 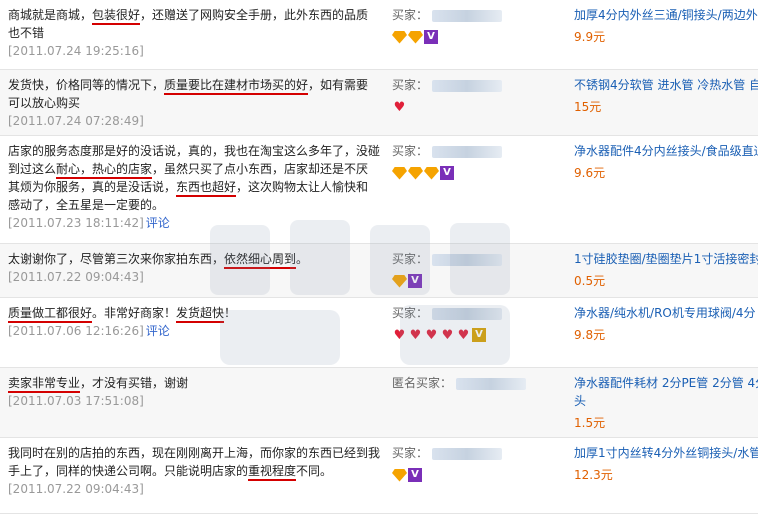 I want to click on buyer-info: 买家： ♥ ♥ ♥ ♥ ♥ V, so click(x=477, y=323).